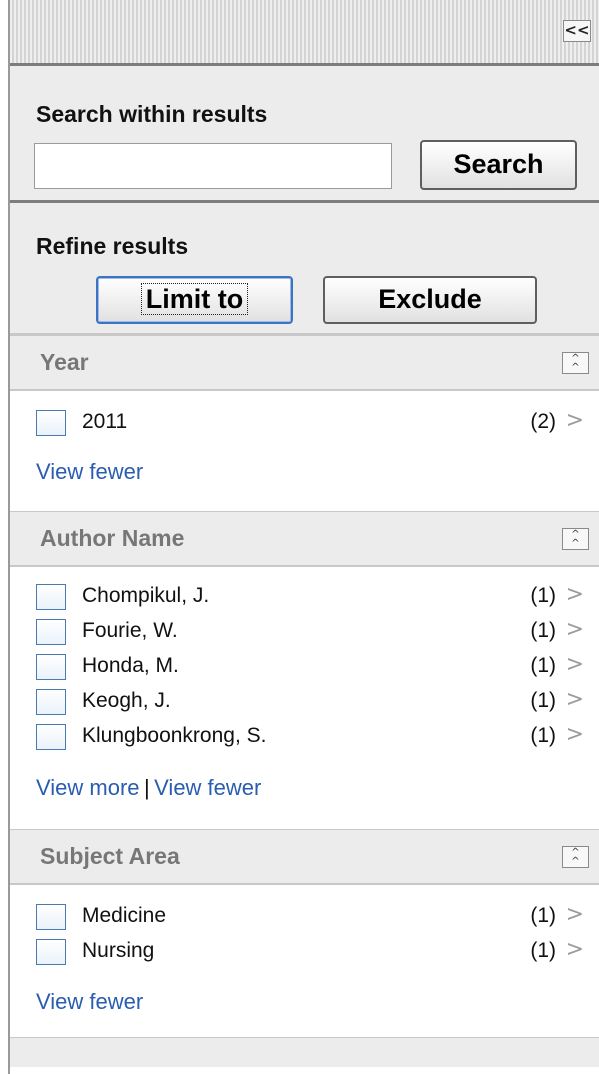 The width and height of the screenshot is (599, 1074). I want to click on facet-item-label: Medicine, so click(124, 915).